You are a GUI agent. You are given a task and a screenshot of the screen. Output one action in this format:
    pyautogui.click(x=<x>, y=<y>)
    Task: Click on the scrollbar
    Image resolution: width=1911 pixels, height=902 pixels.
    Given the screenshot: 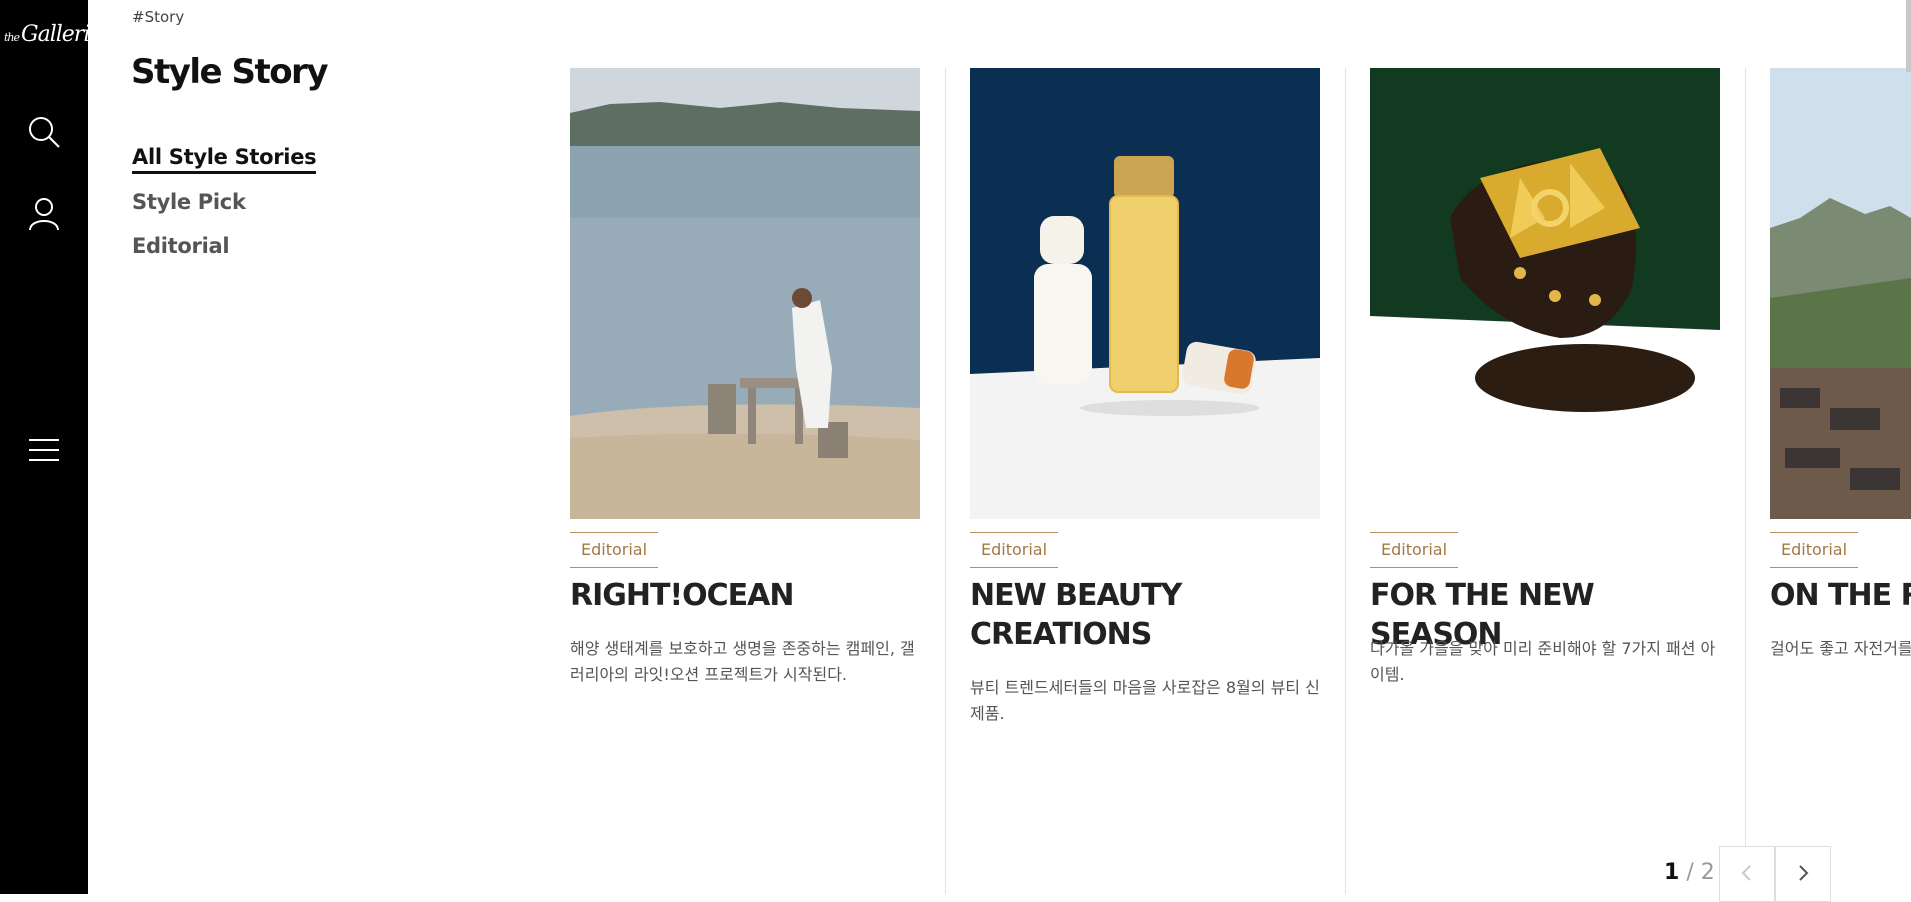 What is the action you would take?
    pyautogui.click(x=1908, y=36)
    